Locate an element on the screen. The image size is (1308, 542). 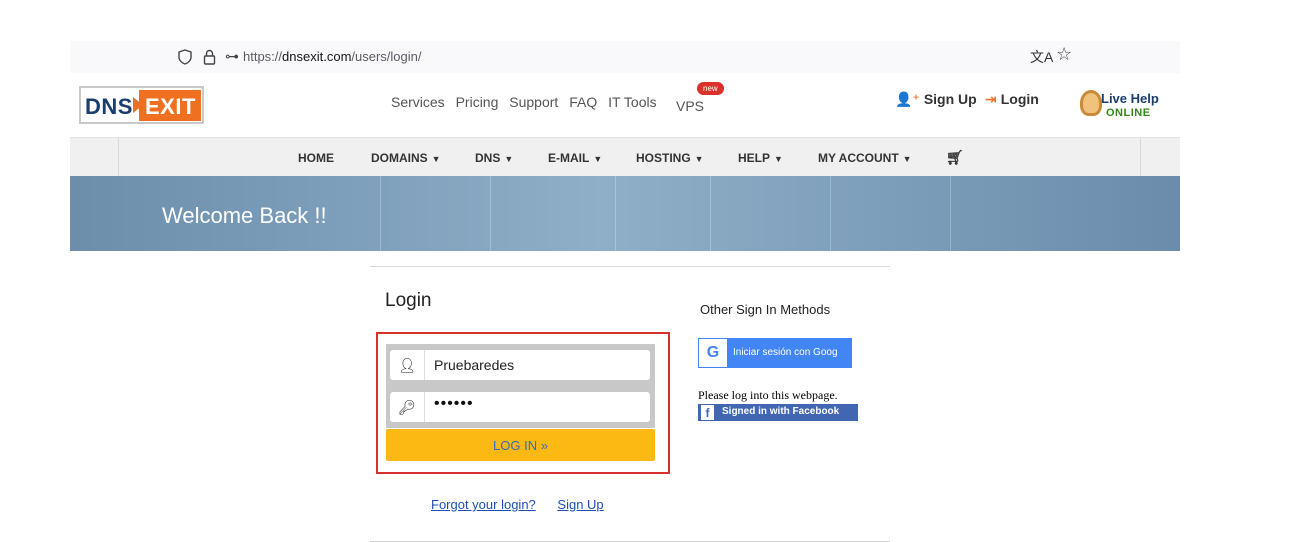
live-help-title: Live Help is located at coordinates (1130, 98).